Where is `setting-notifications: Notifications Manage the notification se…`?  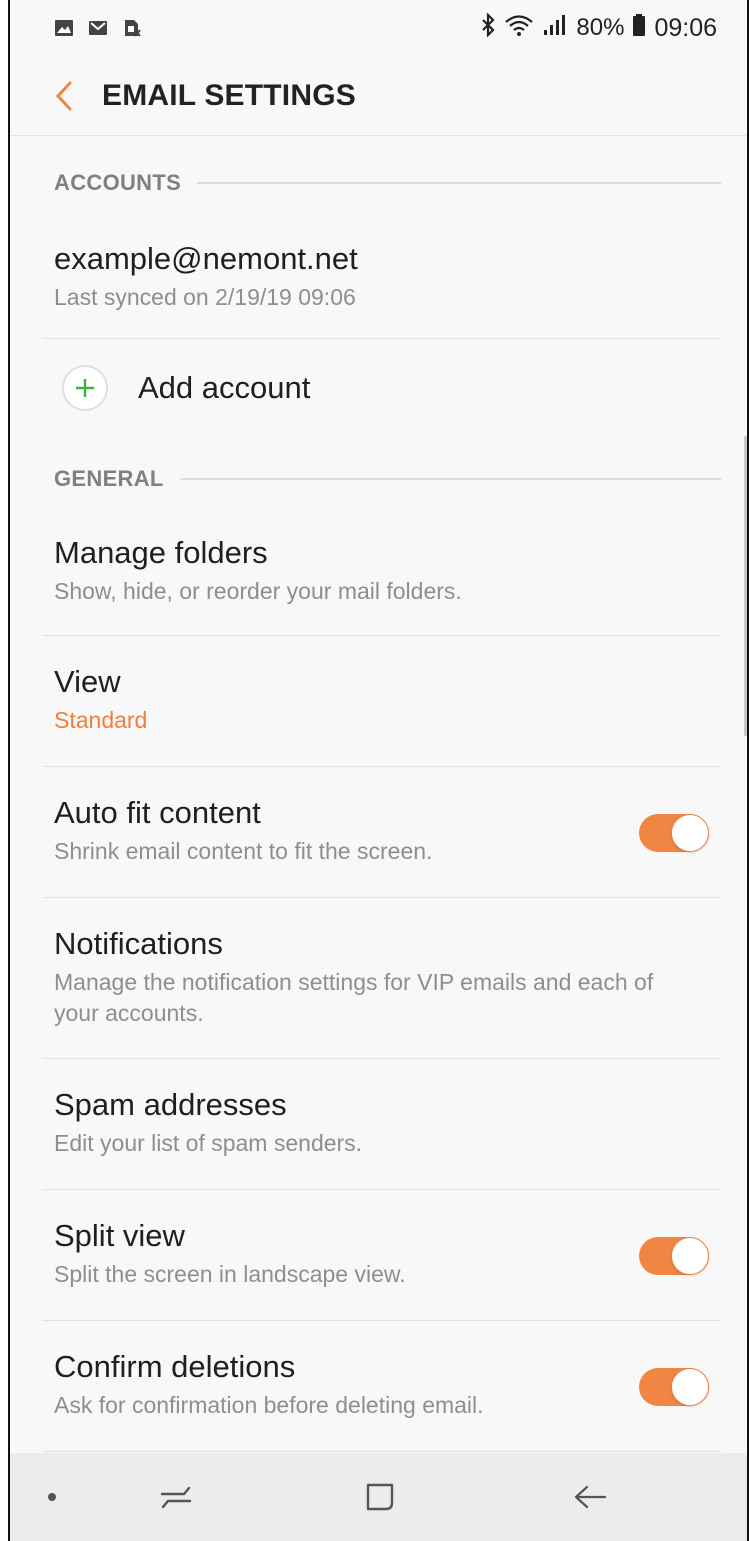
setting-notifications: Notifications Manage the notification se… is located at coordinates (381, 979).